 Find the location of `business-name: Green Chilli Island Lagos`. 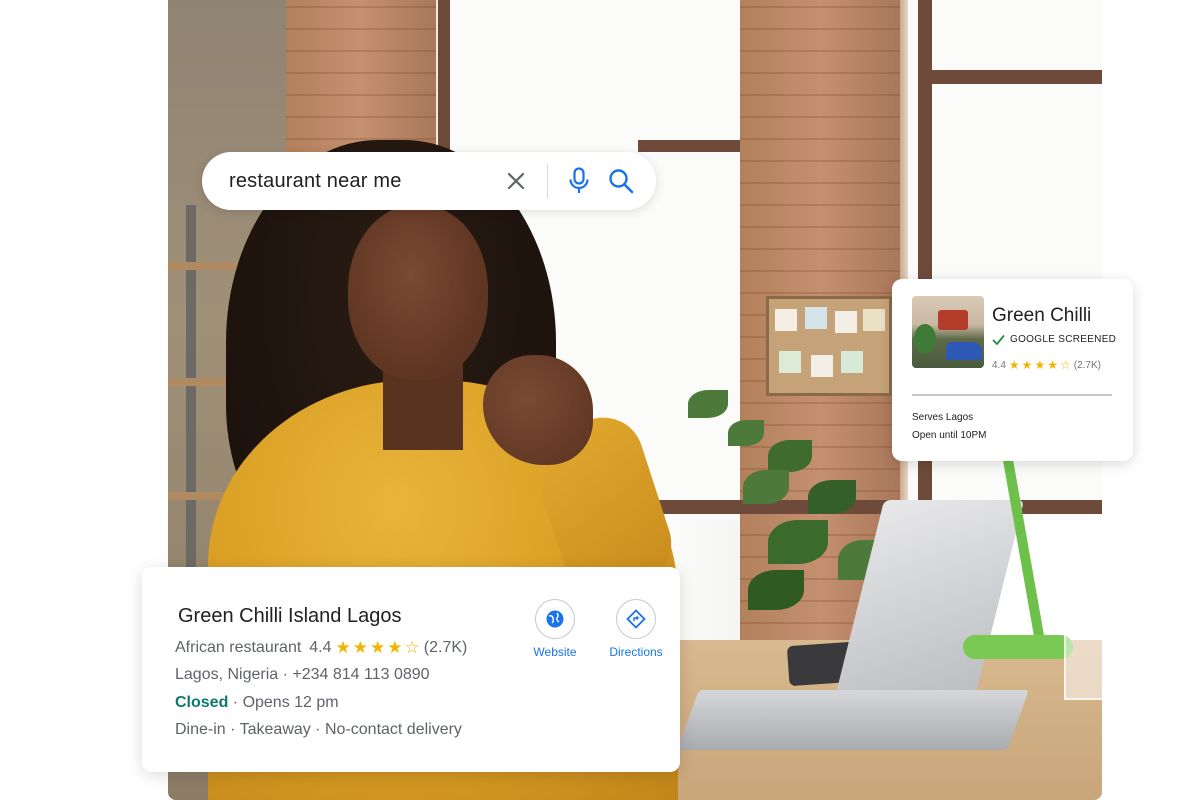

business-name: Green Chilli Island Lagos is located at coordinates (289, 616).